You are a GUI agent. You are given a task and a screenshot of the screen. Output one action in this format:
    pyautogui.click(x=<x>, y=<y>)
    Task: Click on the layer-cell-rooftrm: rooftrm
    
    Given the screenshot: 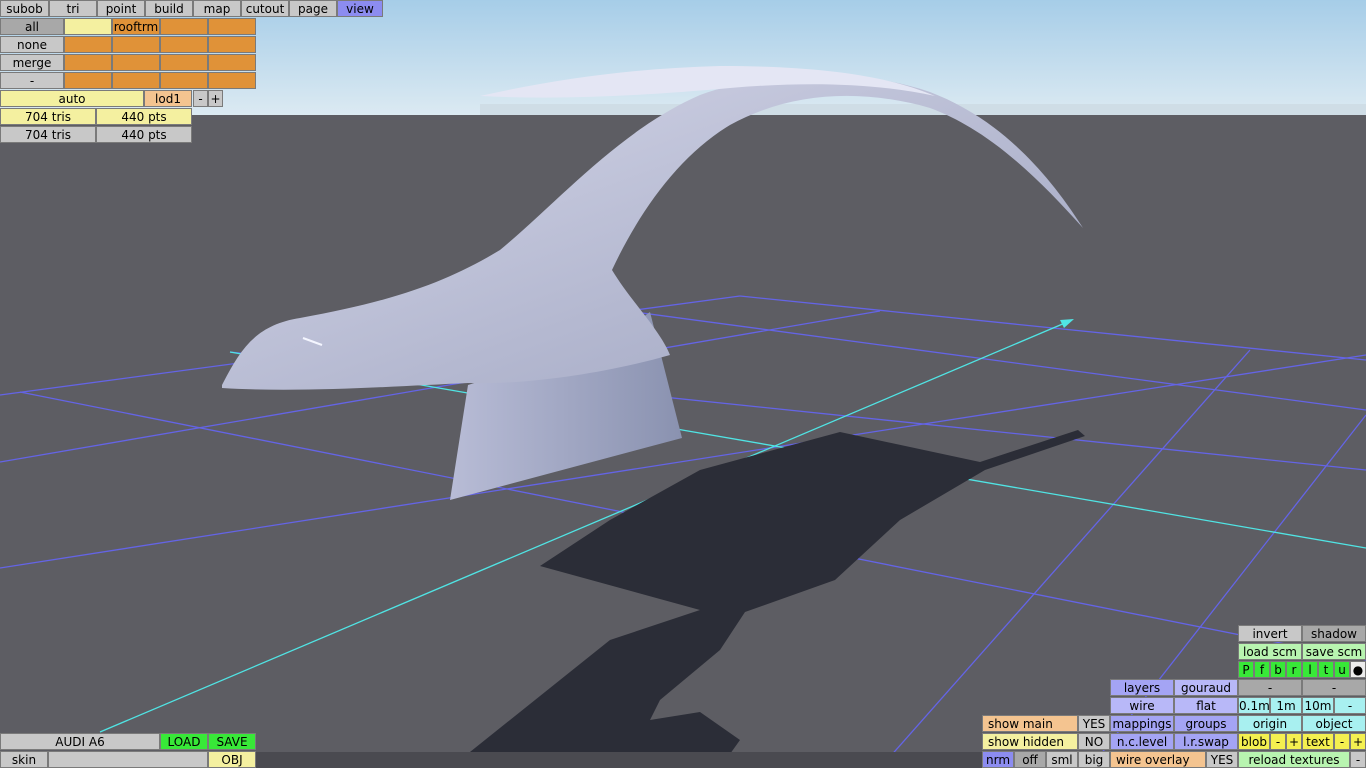 What is the action you would take?
    pyautogui.click(x=136, y=26)
    